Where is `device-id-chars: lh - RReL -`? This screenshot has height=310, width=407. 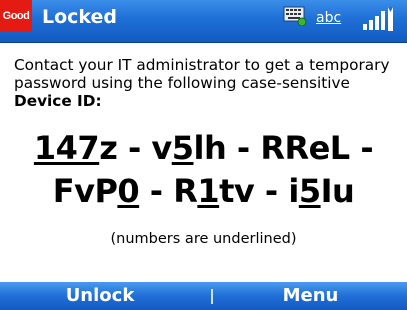
device-id-chars: lh - RReL - is located at coordinates (283, 148).